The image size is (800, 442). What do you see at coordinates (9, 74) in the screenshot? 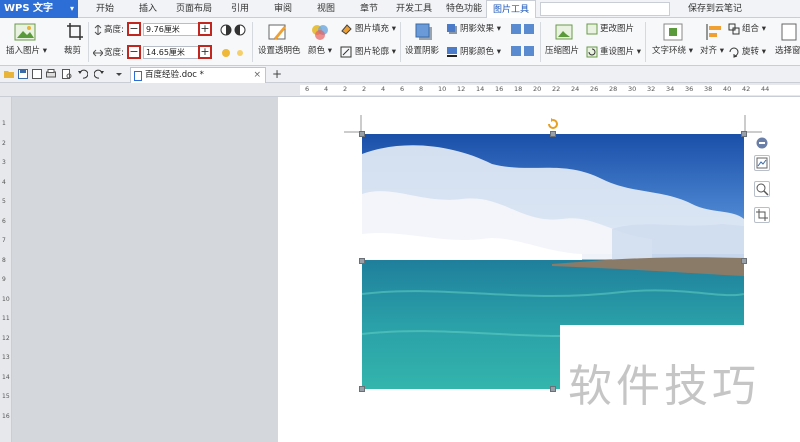
I see `open-folder-icon` at bounding box center [9, 74].